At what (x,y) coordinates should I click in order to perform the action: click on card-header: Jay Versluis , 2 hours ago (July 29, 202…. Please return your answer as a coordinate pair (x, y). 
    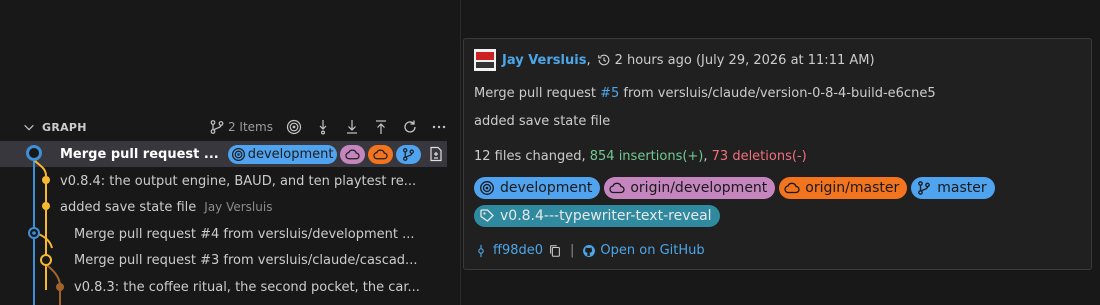
    Looking at the image, I should click on (674, 60).